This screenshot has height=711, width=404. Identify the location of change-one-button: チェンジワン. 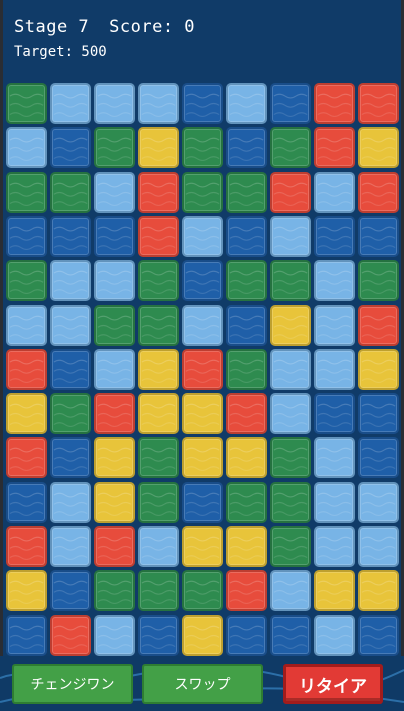
(72, 684).